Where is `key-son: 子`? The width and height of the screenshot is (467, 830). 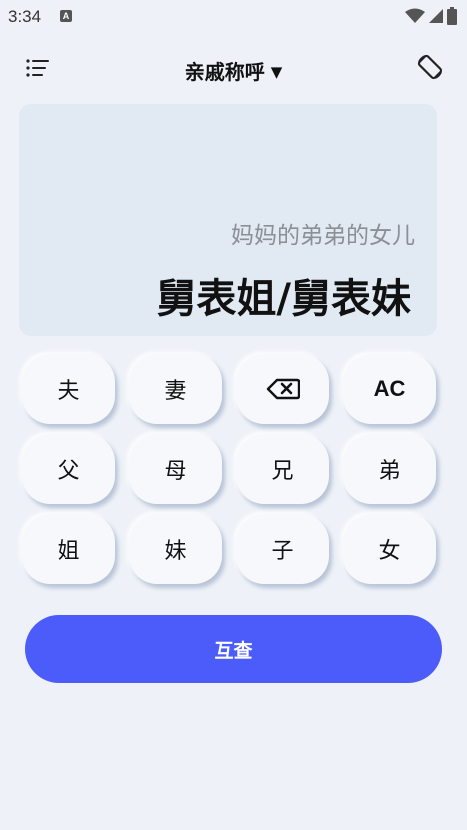
key-son: 子 is located at coordinates (282, 549).